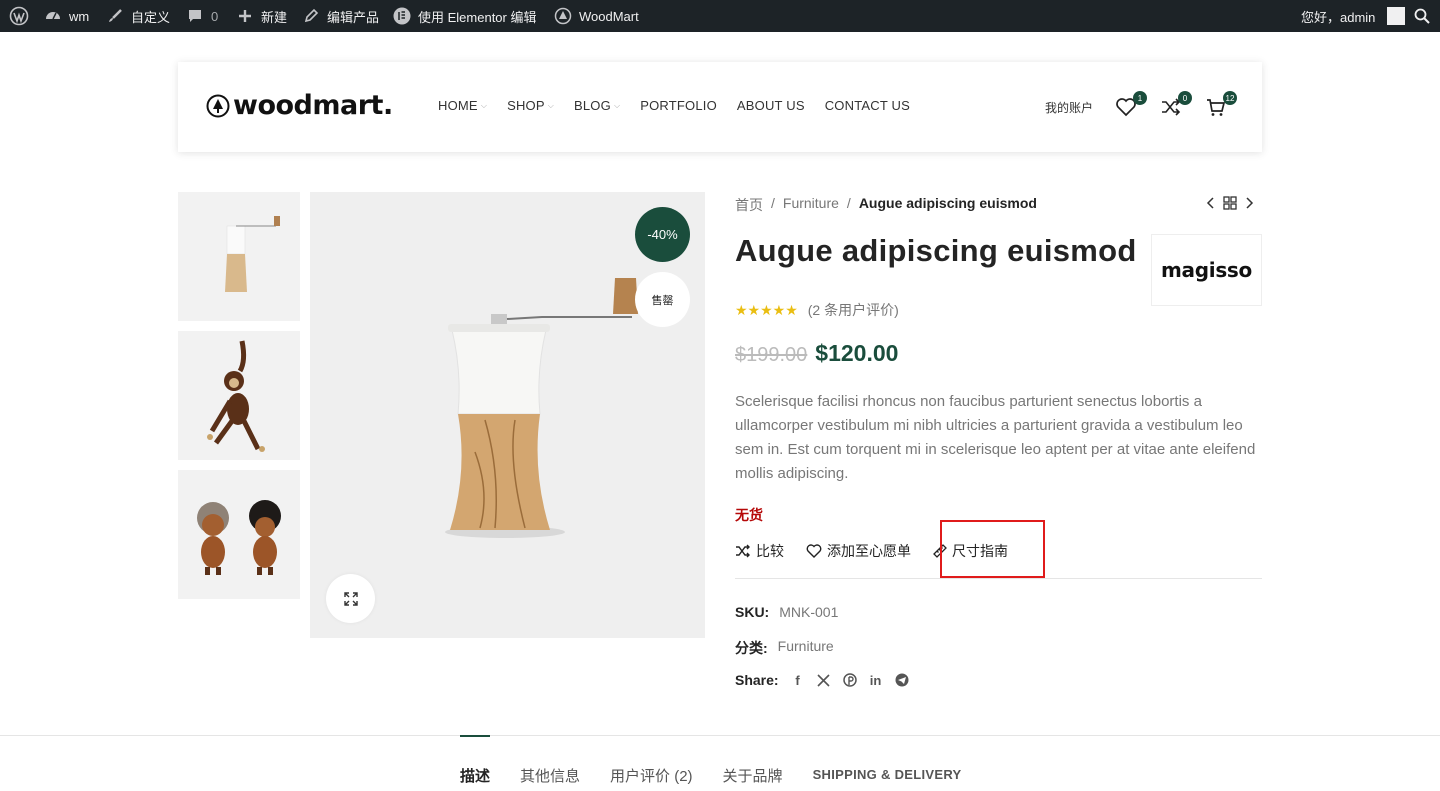 The image size is (1440, 791). I want to click on avatar, so click(1396, 16).